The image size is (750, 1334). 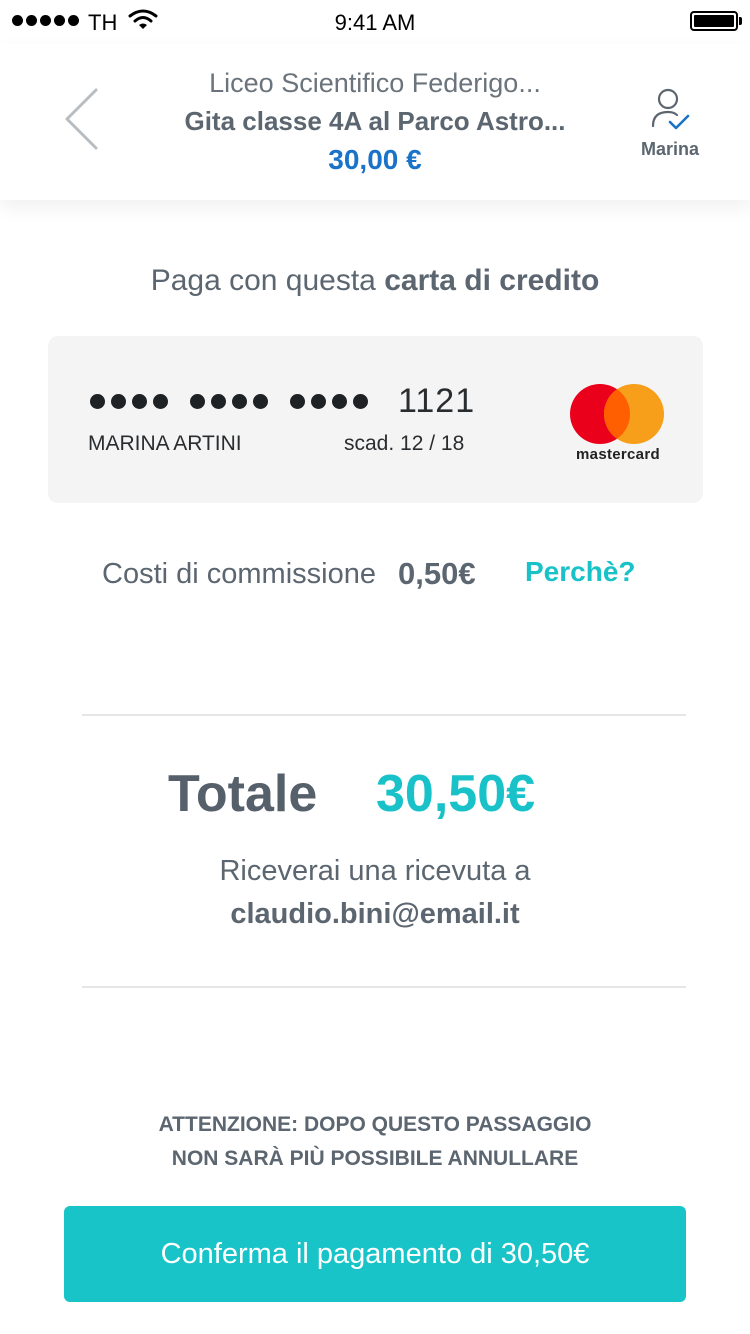 What do you see at coordinates (404, 443) in the screenshot?
I see `card-expiry: scad. 12 / 18` at bounding box center [404, 443].